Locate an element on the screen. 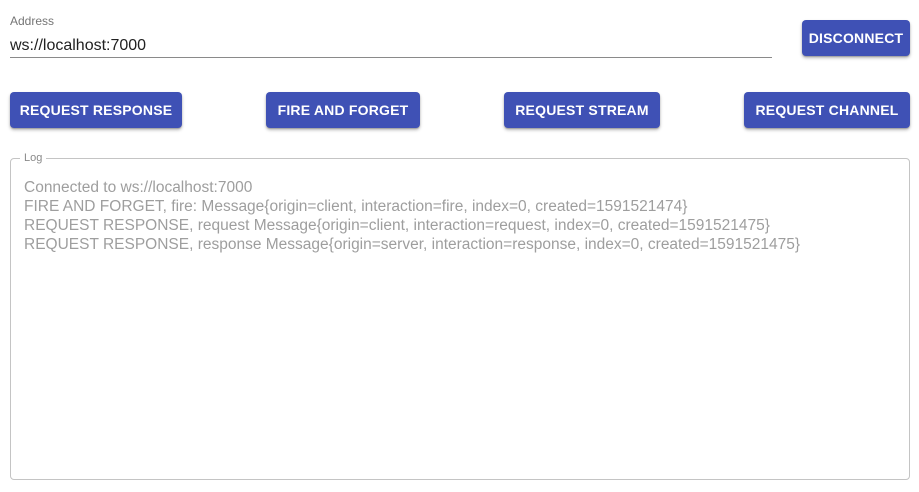 The height and width of the screenshot is (492, 919). log-line: Connected to ws://localhost:7000 is located at coordinates (138, 187).